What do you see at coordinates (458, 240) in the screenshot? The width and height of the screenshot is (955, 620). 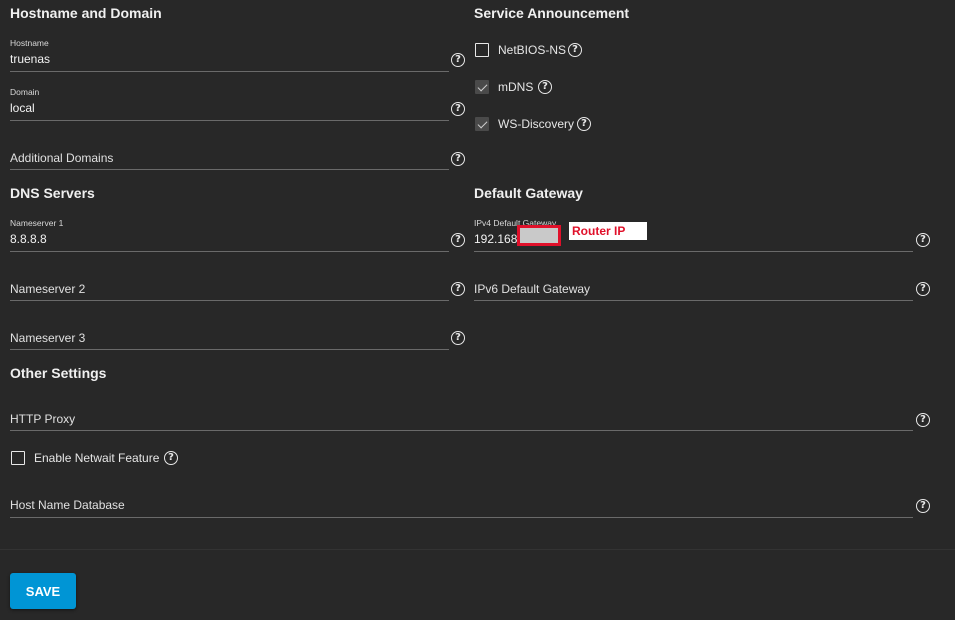 I see `nameserver1-help-icon: ?` at bounding box center [458, 240].